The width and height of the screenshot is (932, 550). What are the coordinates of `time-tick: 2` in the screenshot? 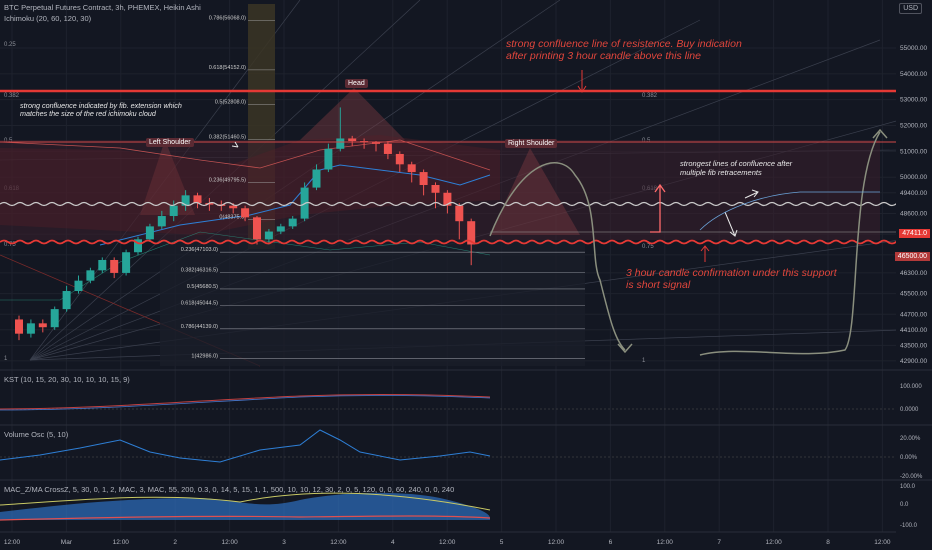 It's located at (175, 542).